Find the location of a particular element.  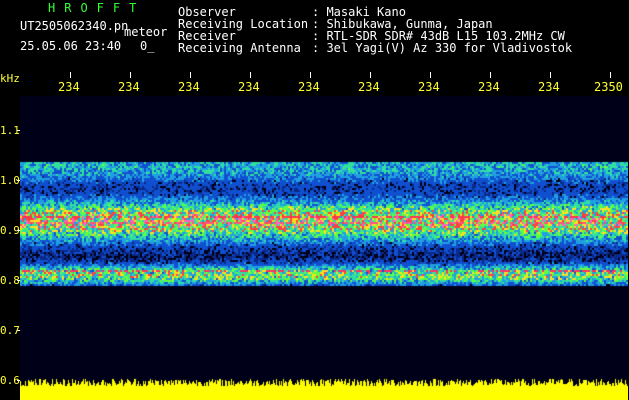

app-title: HROFFT is located at coordinates (97, 8).